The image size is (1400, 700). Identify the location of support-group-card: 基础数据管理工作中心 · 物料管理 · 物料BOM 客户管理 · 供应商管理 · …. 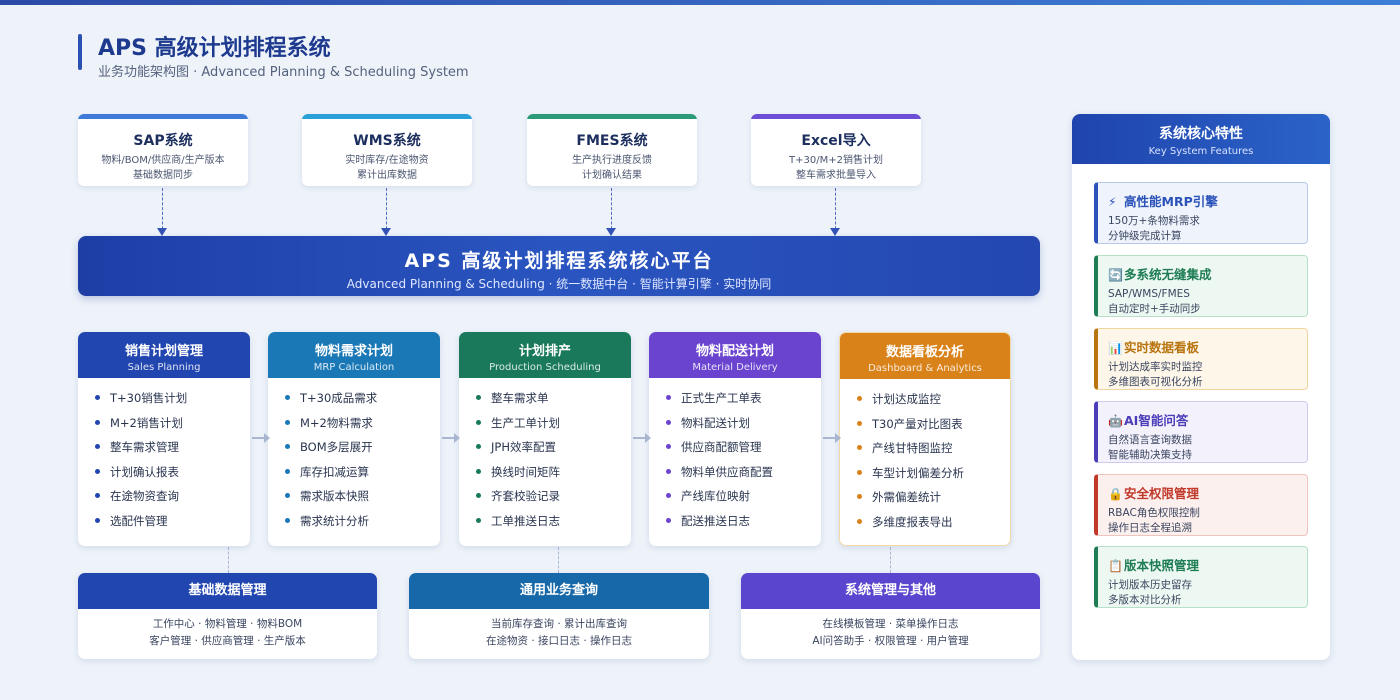
(227, 616).